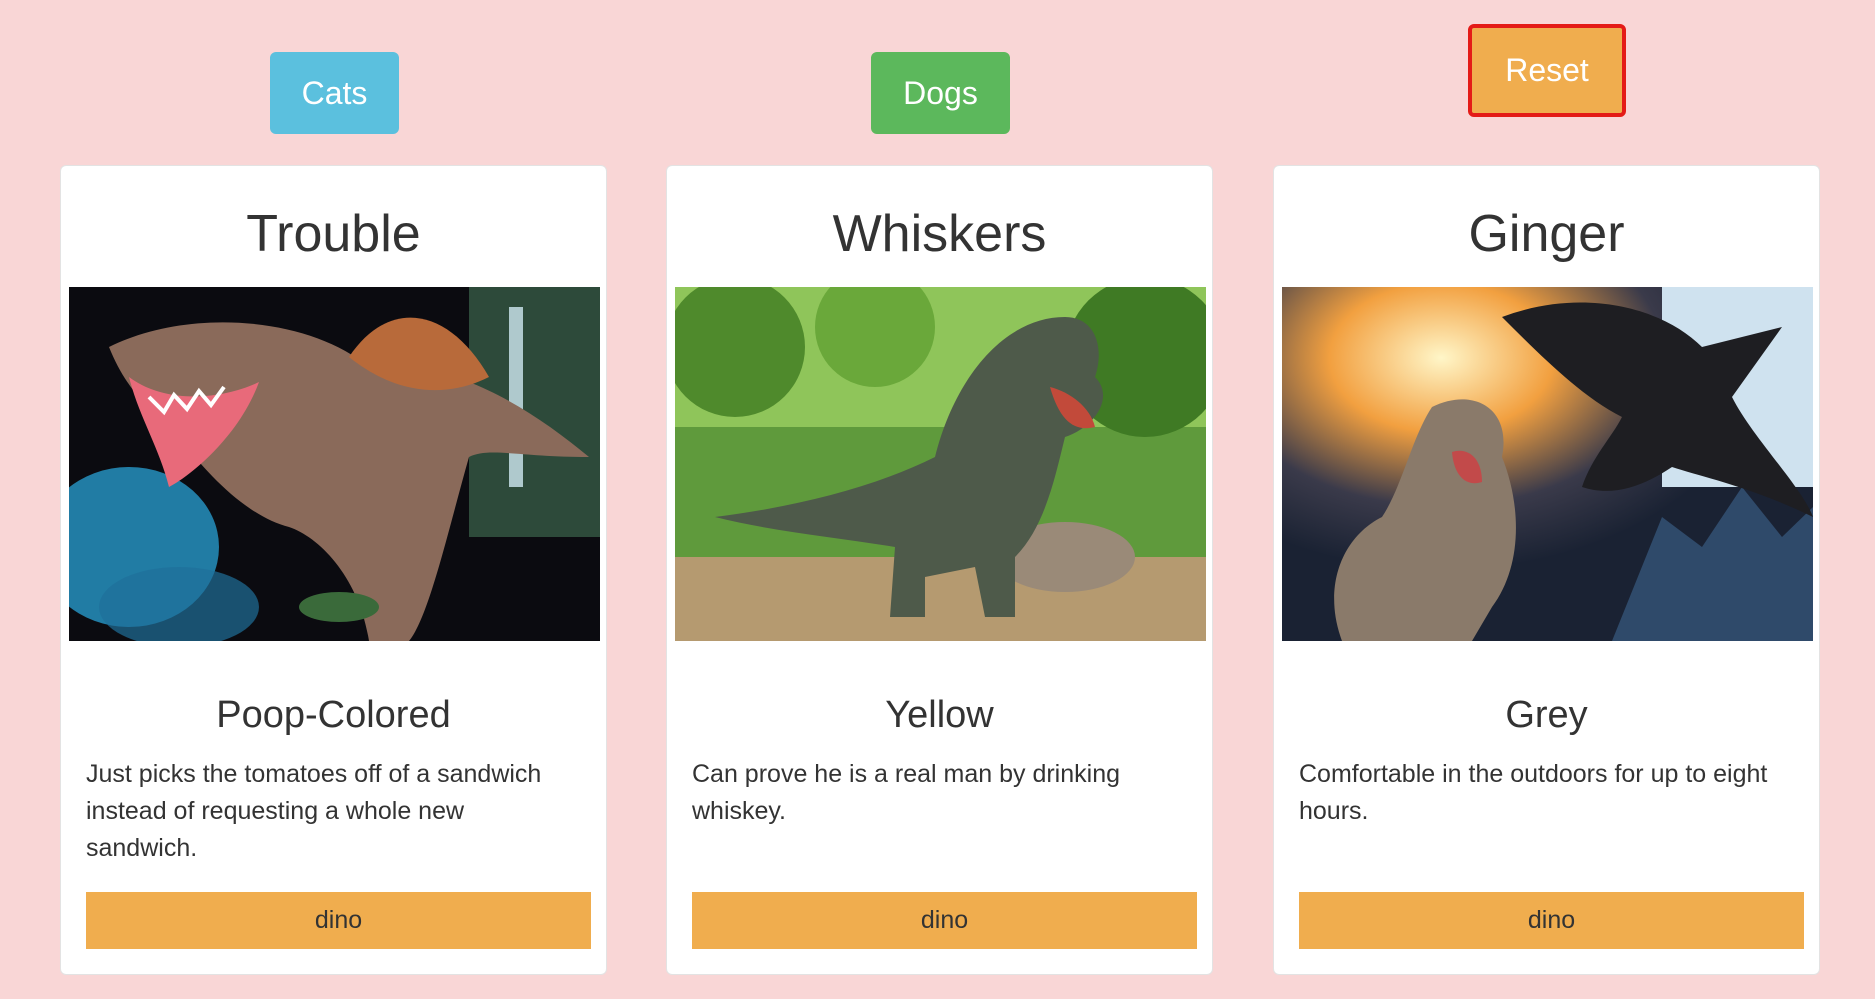  I want to click on card-title: Whiskers, so click(939, 234).